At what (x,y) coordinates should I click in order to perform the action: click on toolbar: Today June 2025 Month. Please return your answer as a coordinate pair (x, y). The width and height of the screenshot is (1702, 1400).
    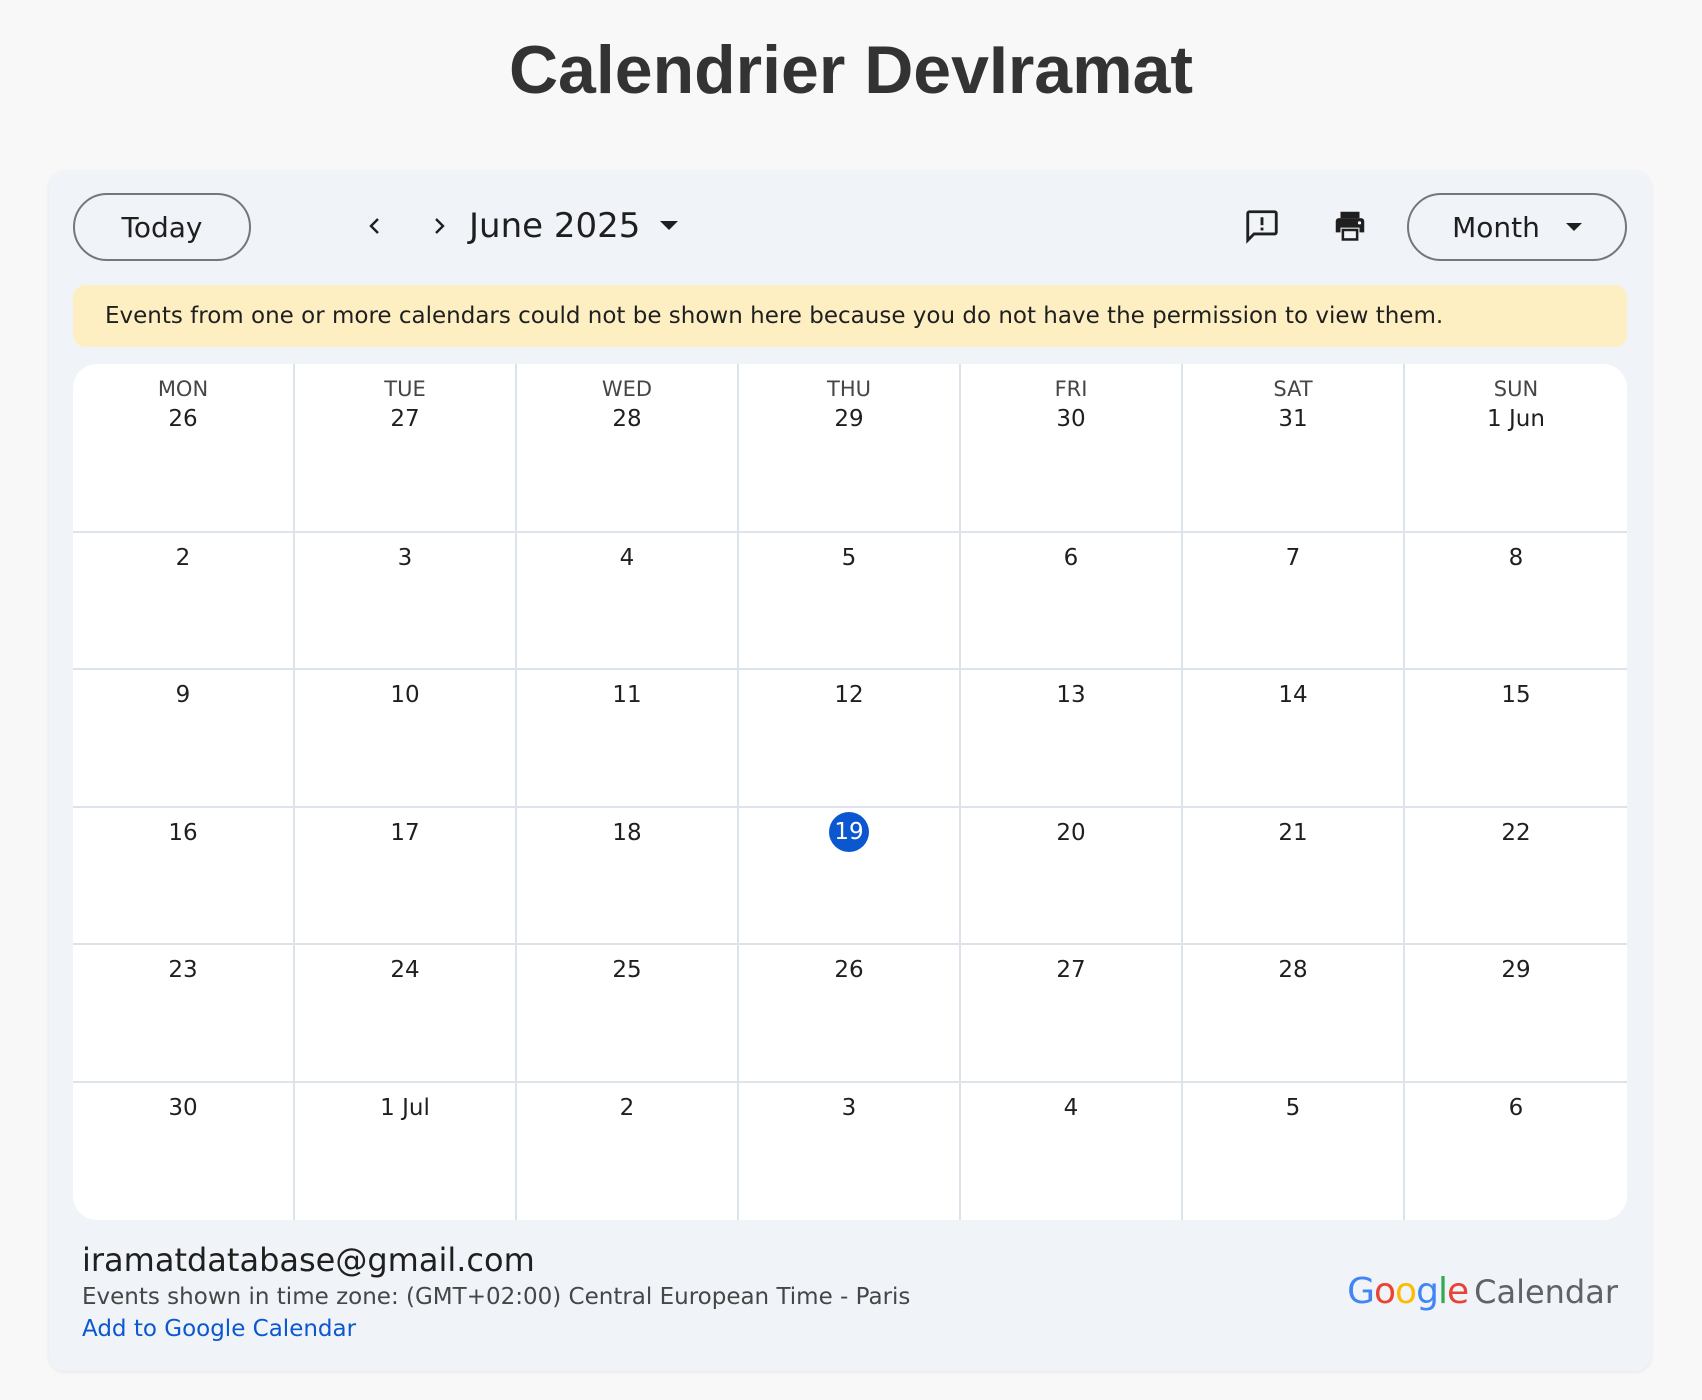
    Looking at the image, I should click on (850, 228).